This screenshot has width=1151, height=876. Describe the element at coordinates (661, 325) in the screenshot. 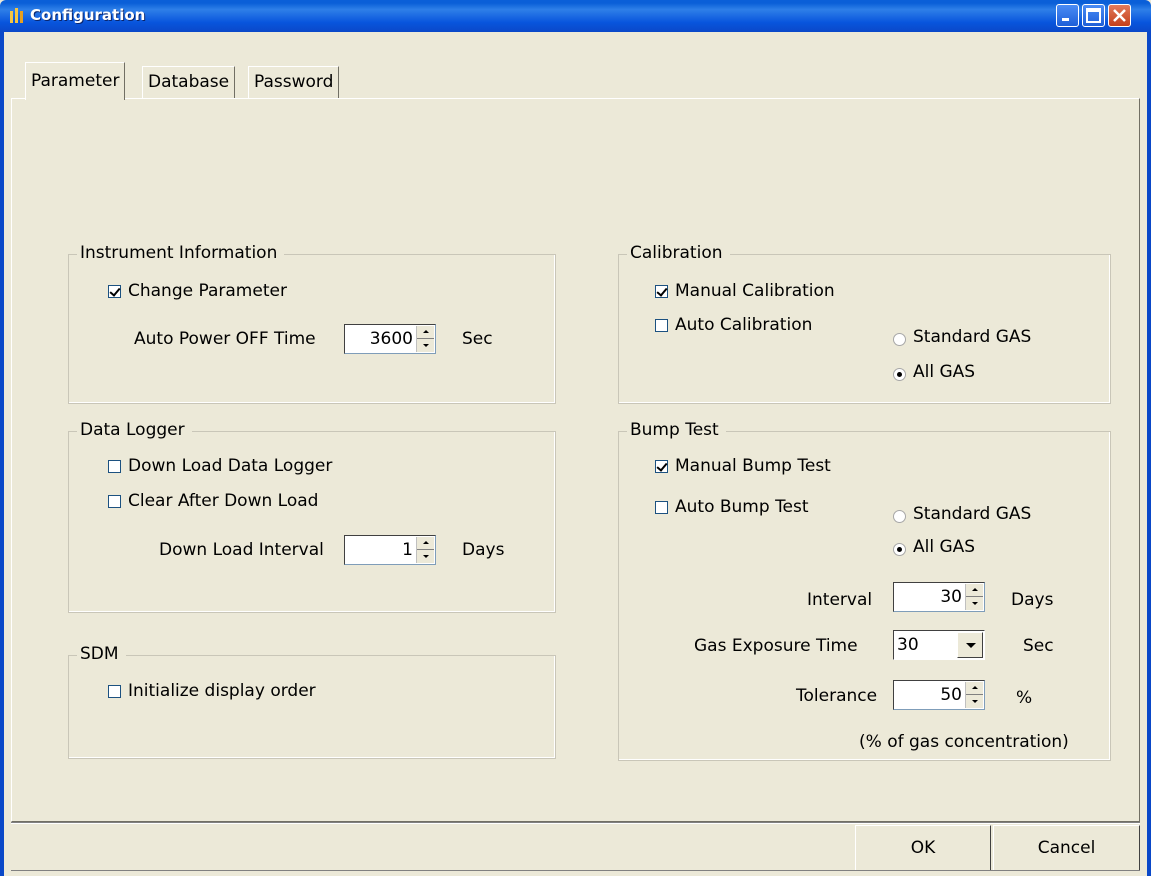

I see `auto-calibration-checkbox` at that location.